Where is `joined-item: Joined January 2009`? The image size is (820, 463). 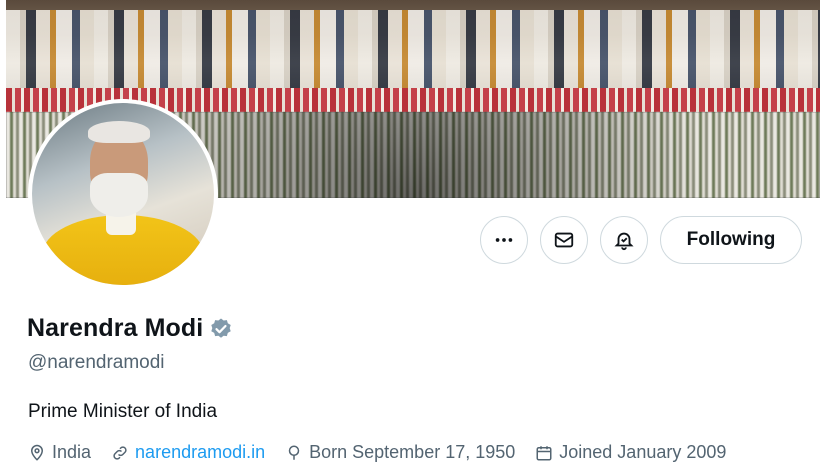
joined-item: Joined January 2009 is located at coordinates (630, 452).